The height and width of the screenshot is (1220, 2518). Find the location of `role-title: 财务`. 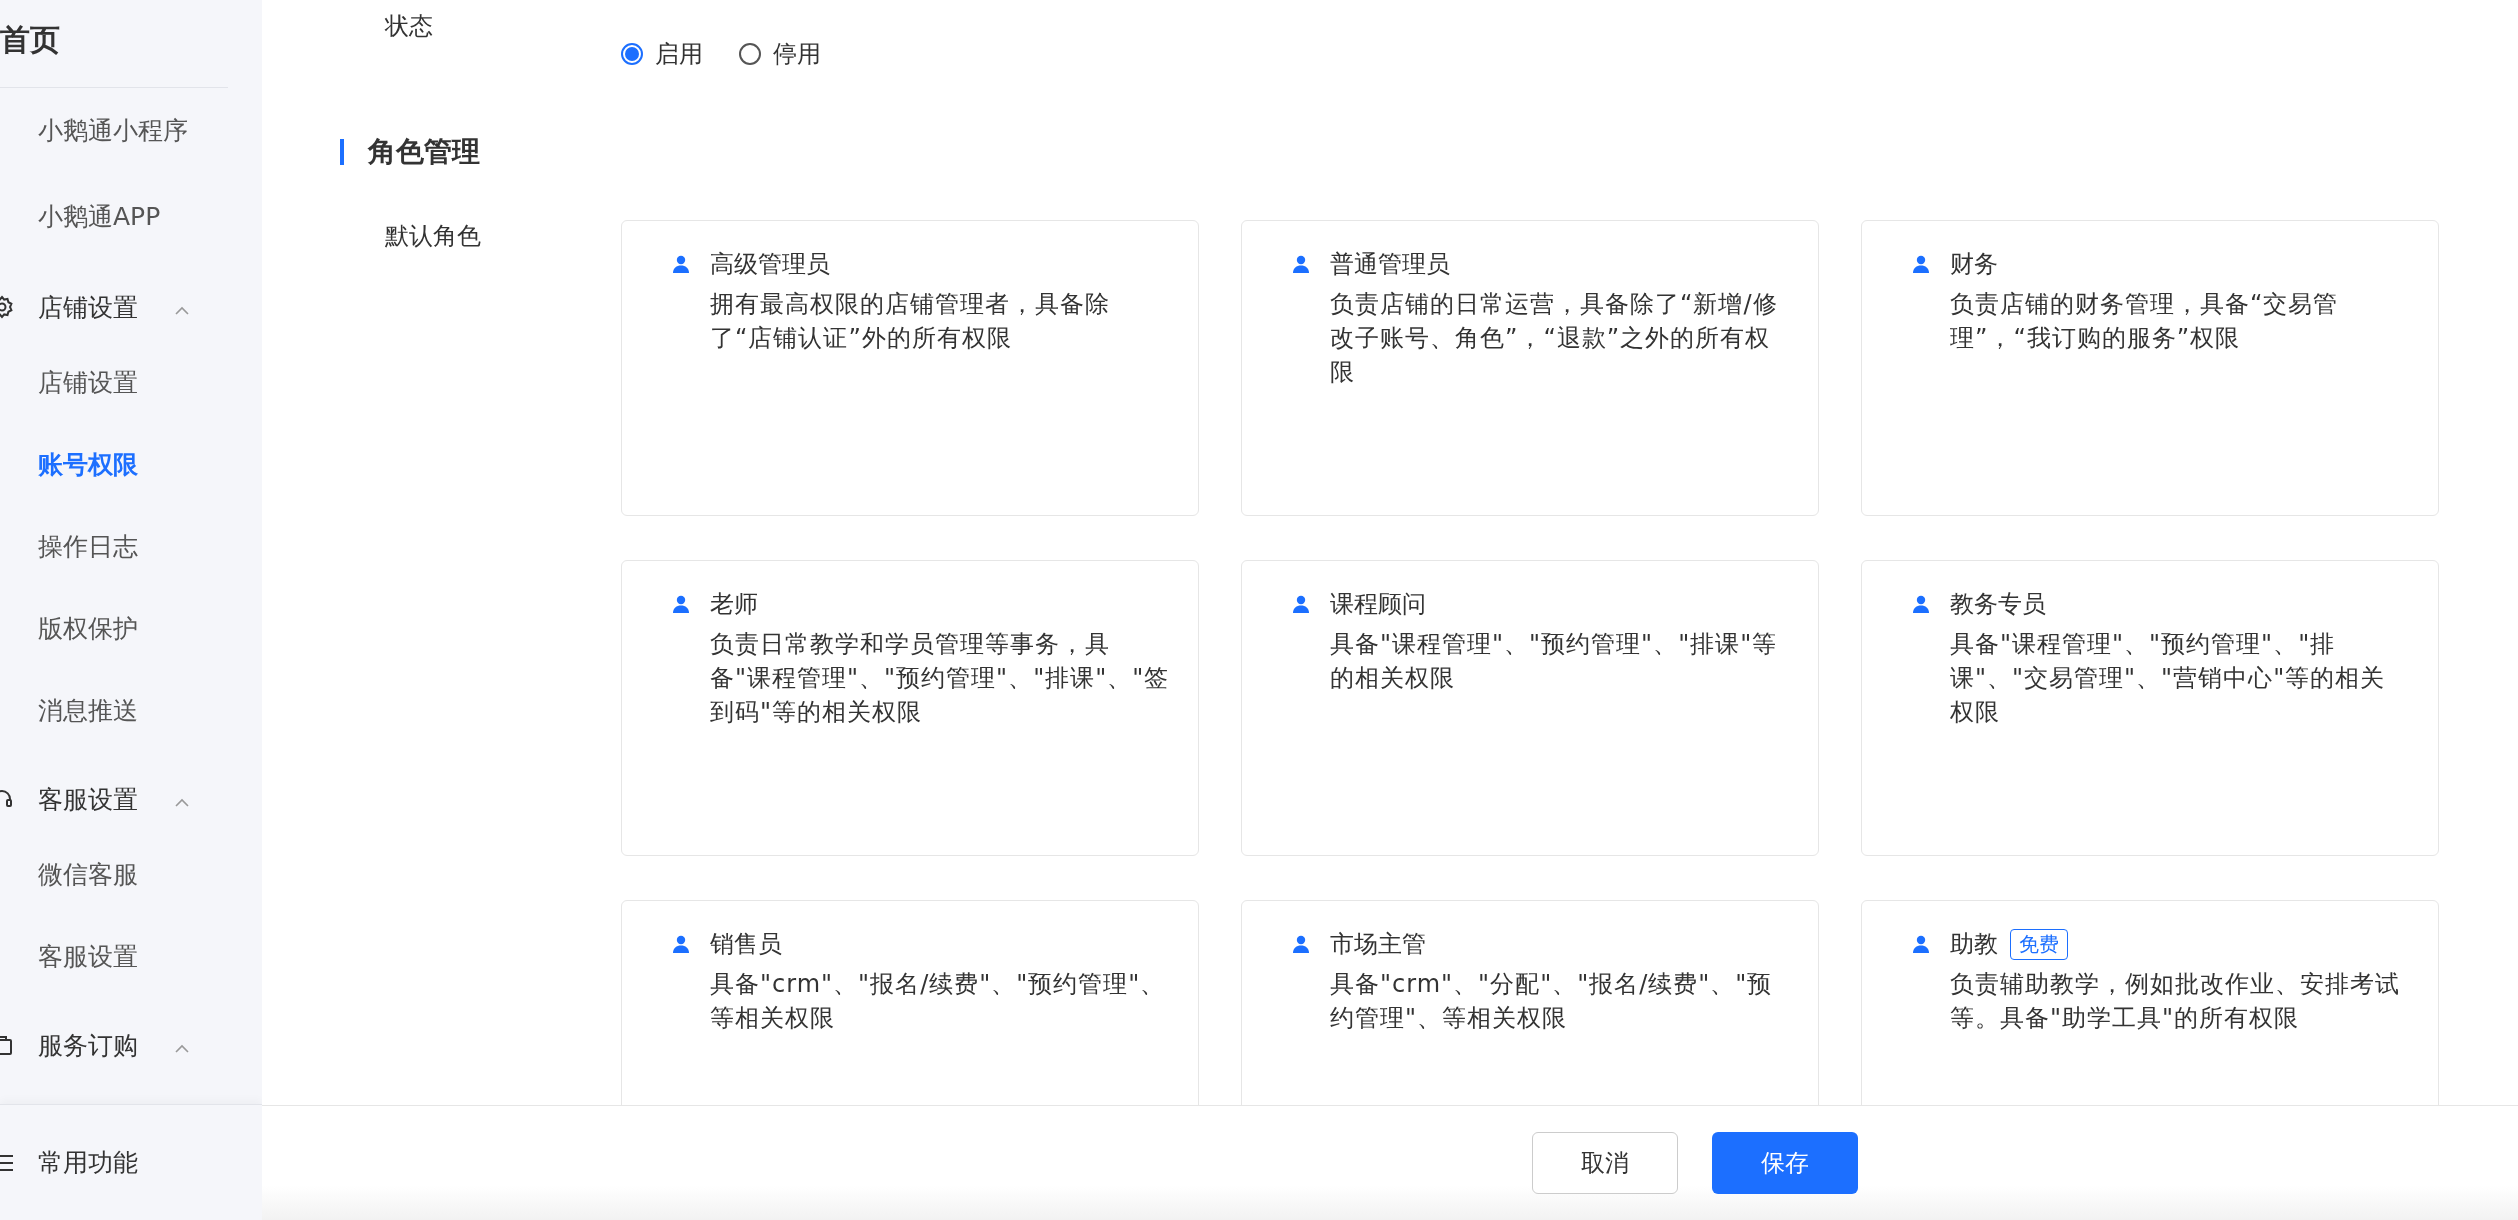

role-title: 财务 is located at coordinates (1974, 264).